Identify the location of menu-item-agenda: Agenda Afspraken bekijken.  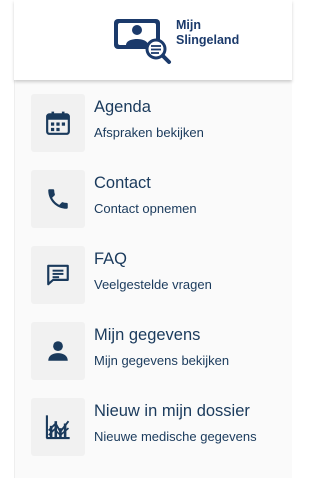
(162, 125).